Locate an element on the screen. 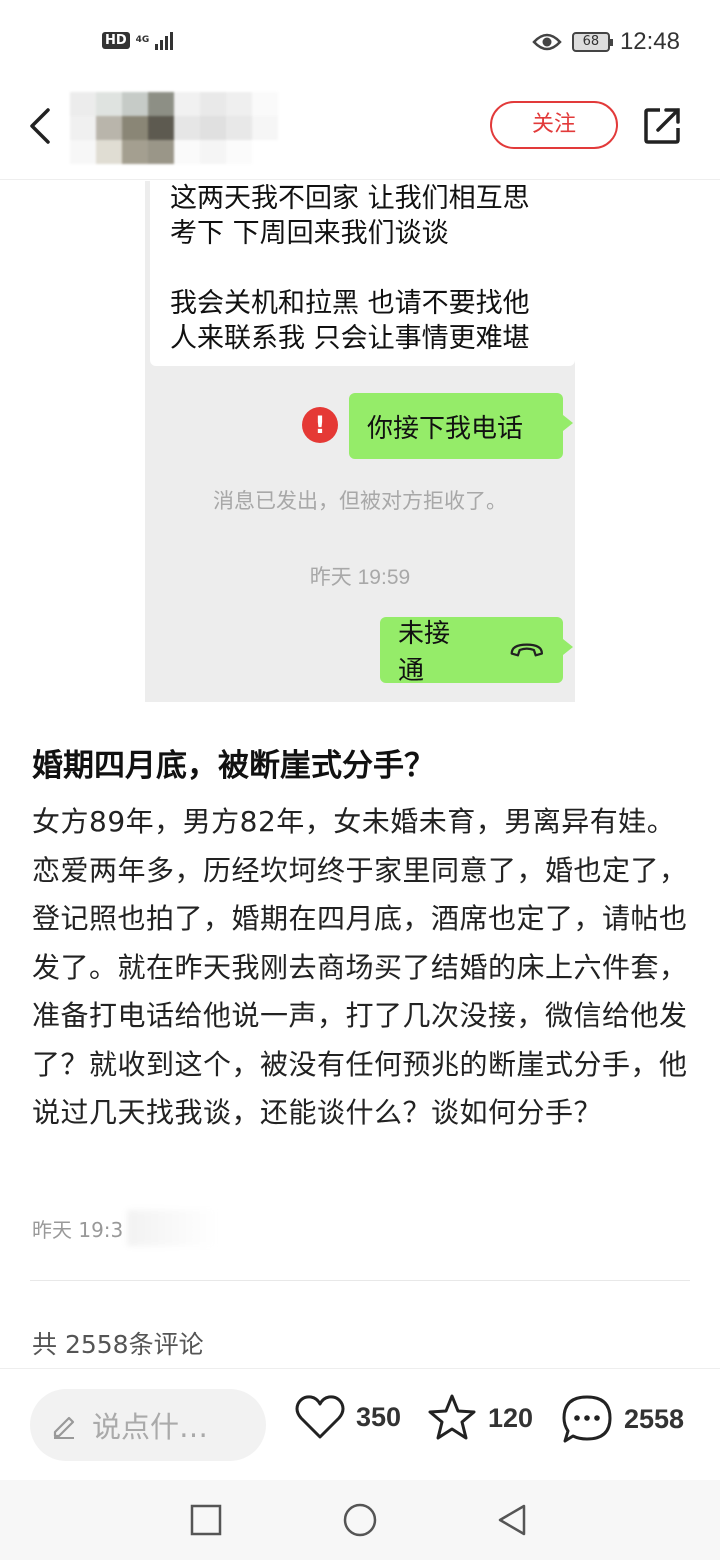 The image size is (720, 1560). post-meta: 昨天 19:3 is located at coordinates (125, 1228).